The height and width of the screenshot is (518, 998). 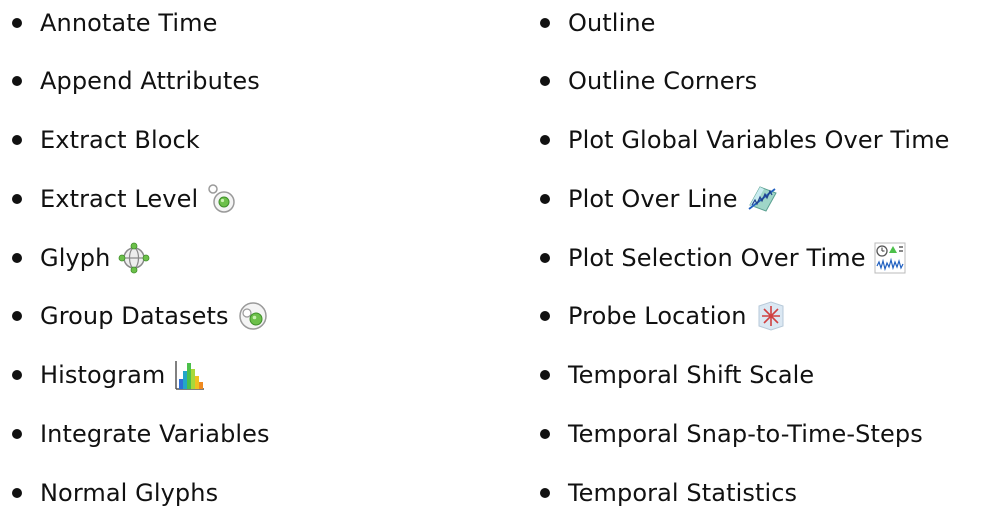 I want to click on list-item-label: Group Datasets, so click(x=134, y=316).